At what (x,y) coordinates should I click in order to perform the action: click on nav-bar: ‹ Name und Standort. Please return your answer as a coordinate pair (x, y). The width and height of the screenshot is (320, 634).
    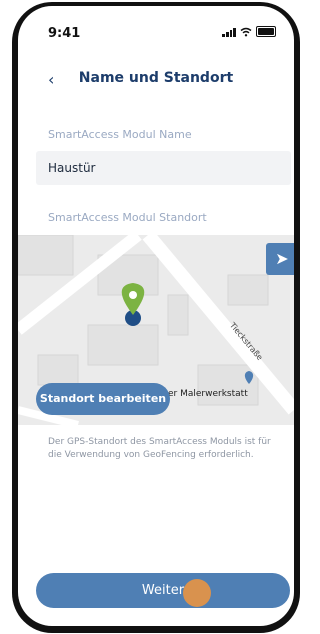
    Looking at the image, I should click on (156, 79).